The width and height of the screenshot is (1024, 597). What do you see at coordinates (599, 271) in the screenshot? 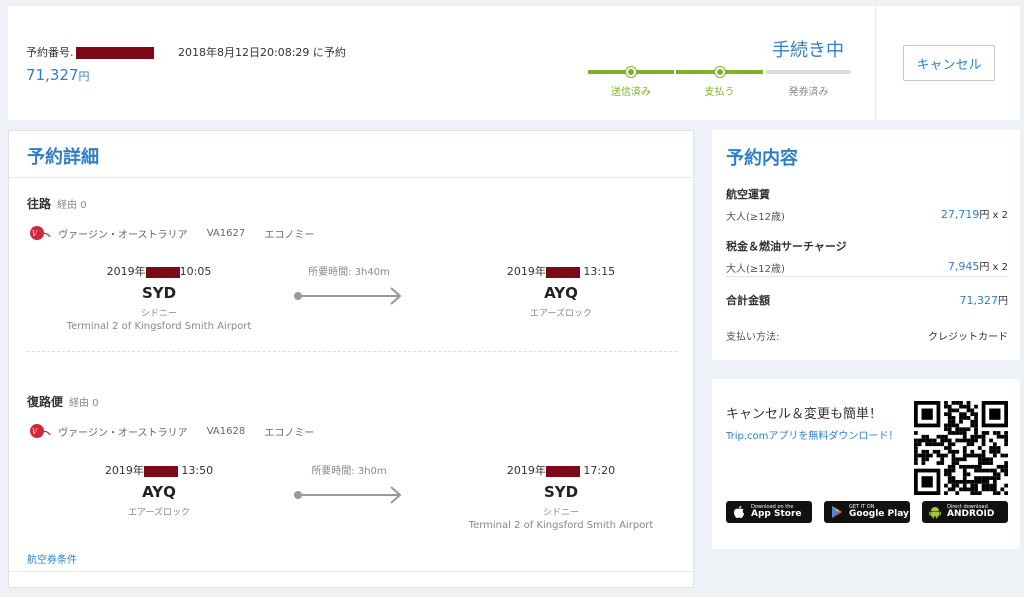
I see `time: 13:15` at bounding box center [599, 271].